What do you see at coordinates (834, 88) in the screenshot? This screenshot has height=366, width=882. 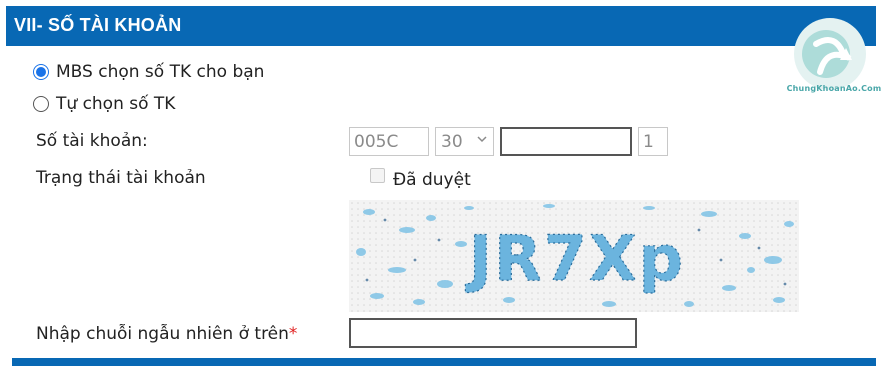 I see `watermark-text: ChungKhoanAo.Com` at bounding box center [834, 88].